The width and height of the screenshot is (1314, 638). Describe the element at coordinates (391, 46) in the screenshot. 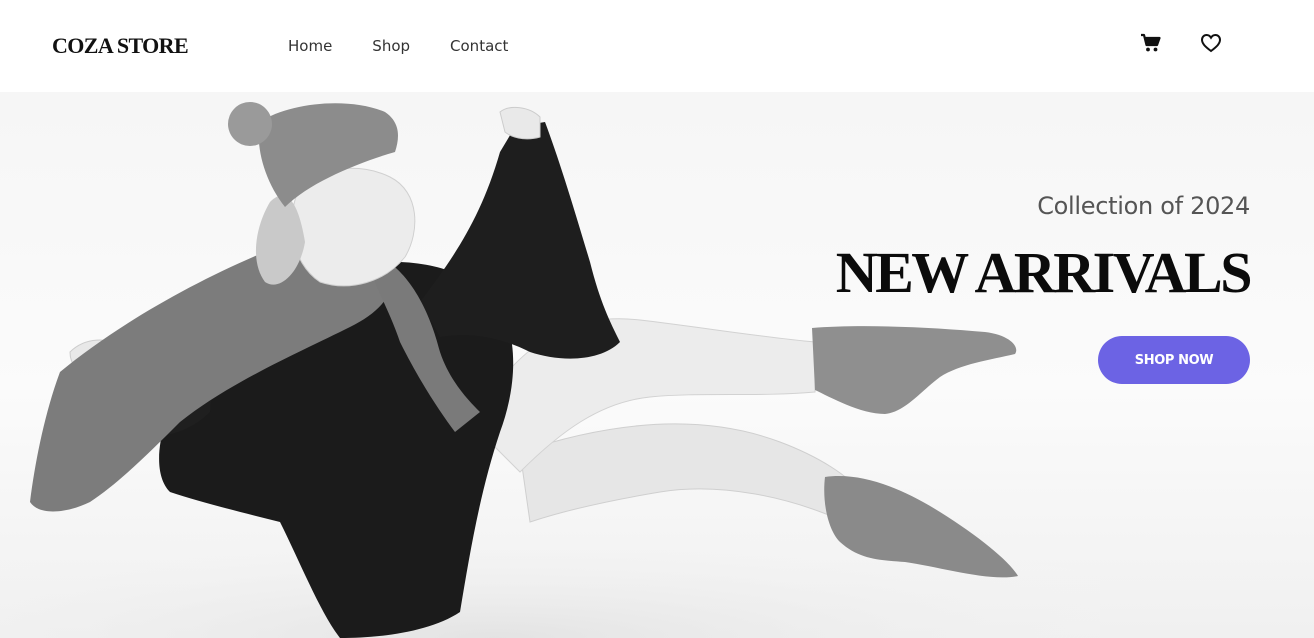

I see `nav-shop: Shop` at that location.